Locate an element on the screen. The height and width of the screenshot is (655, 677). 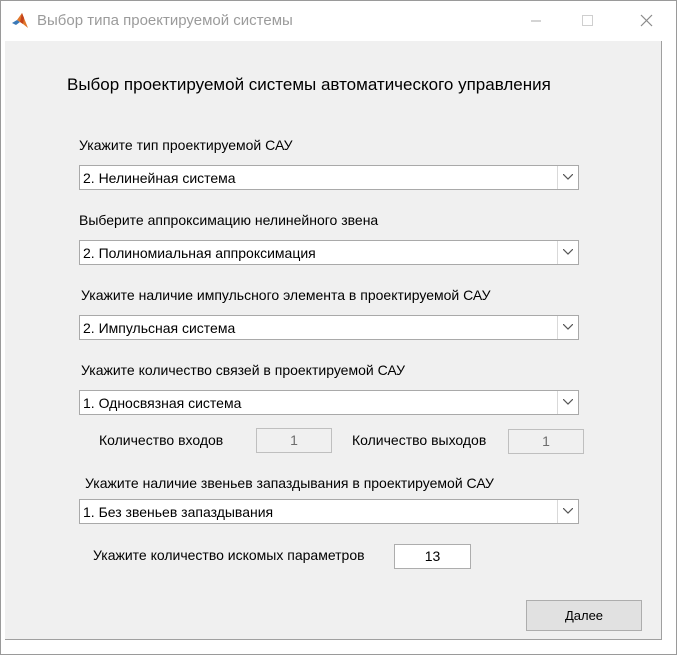
minimize-button is located at coordinates (536, 21).